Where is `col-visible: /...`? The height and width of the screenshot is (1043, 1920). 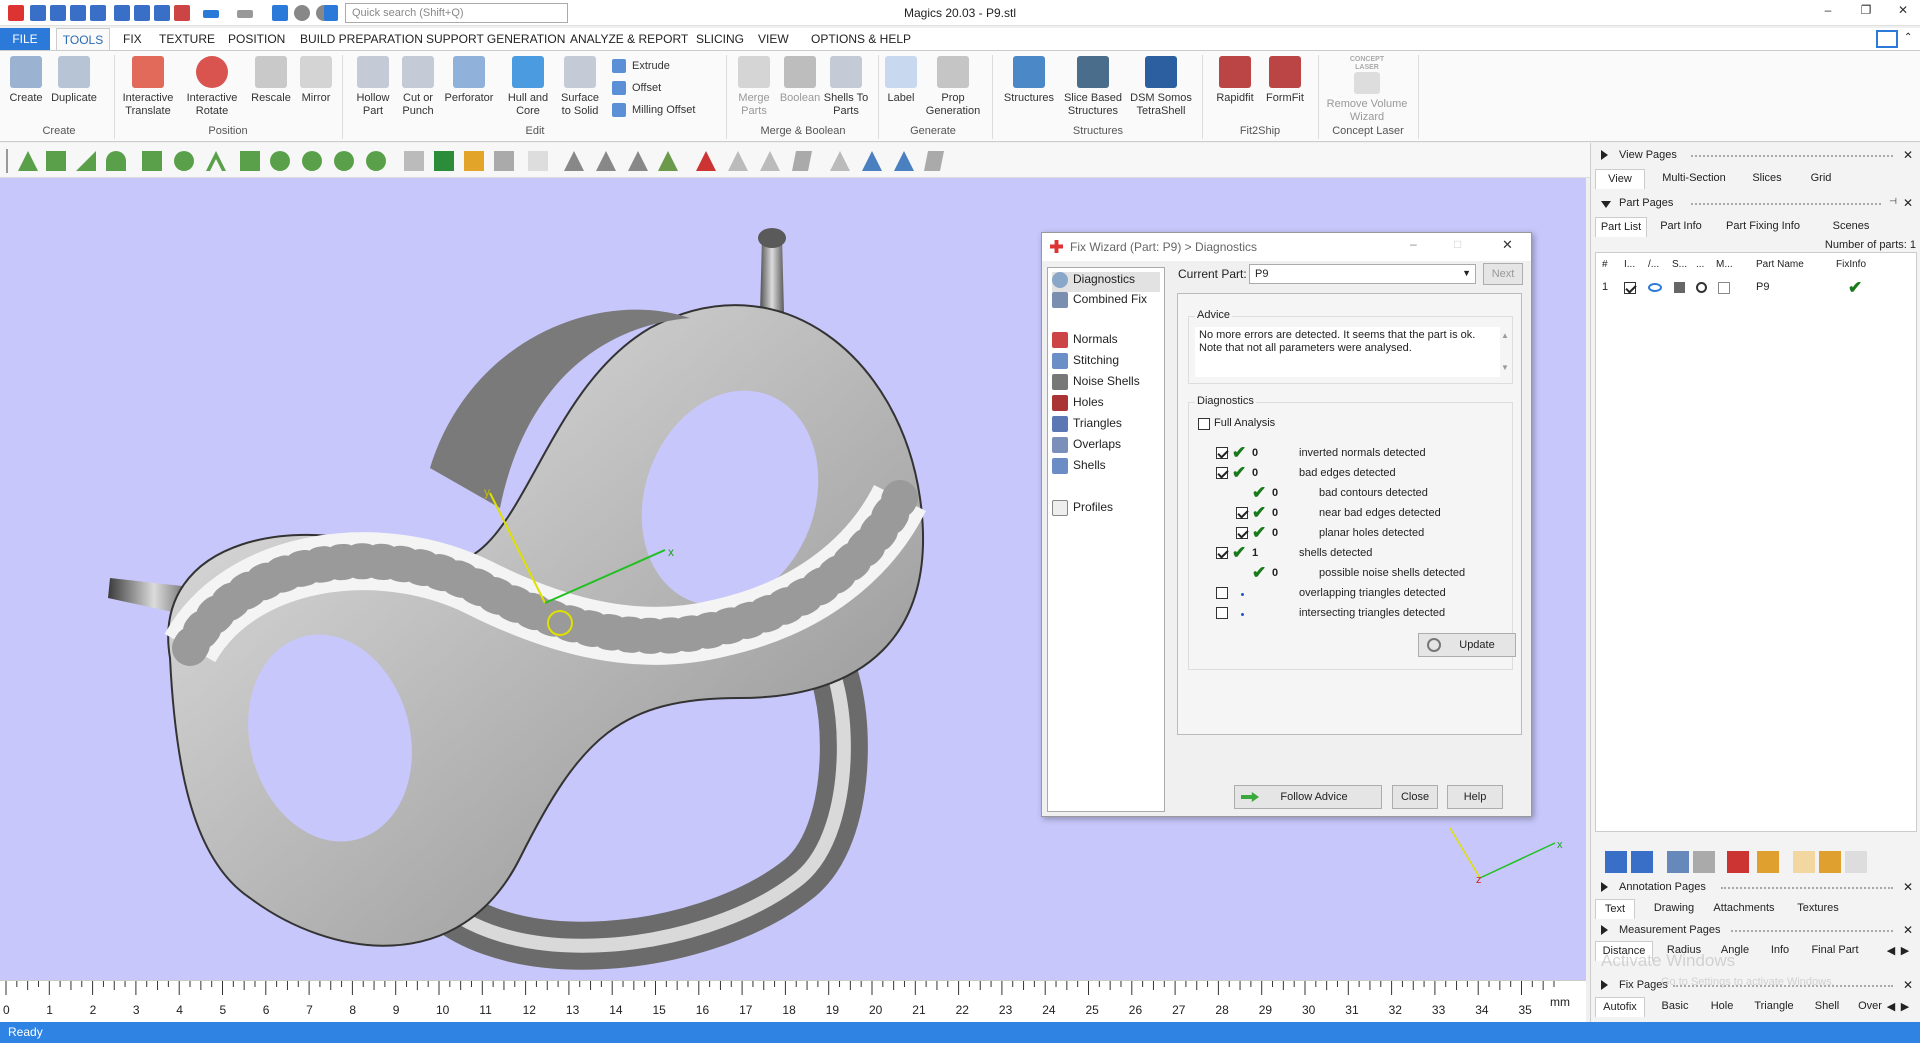
col-visible: /... is located at coordinates (1653, 264).